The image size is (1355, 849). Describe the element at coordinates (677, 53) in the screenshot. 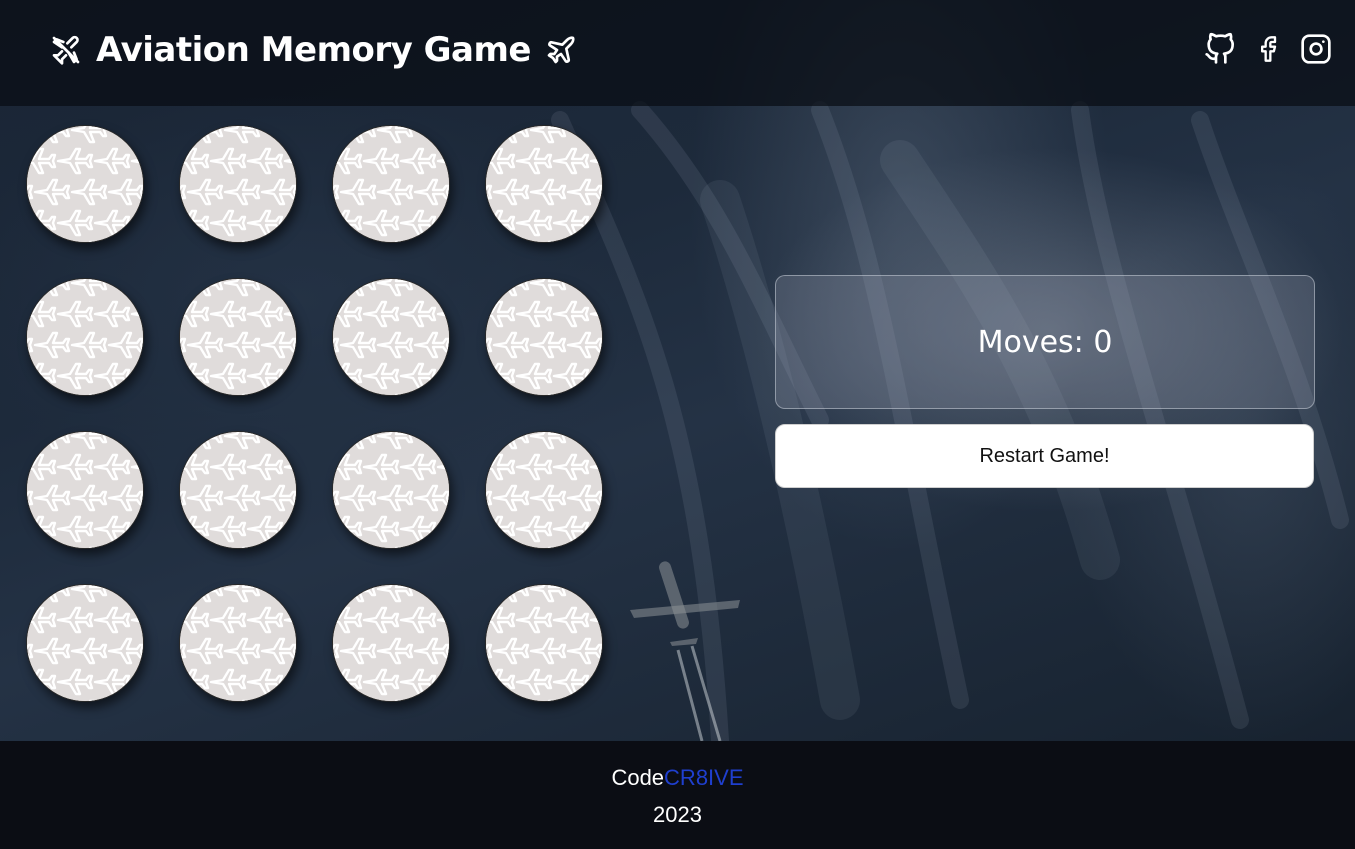

I see `top-bar: Aviation Memory Game` at that location.